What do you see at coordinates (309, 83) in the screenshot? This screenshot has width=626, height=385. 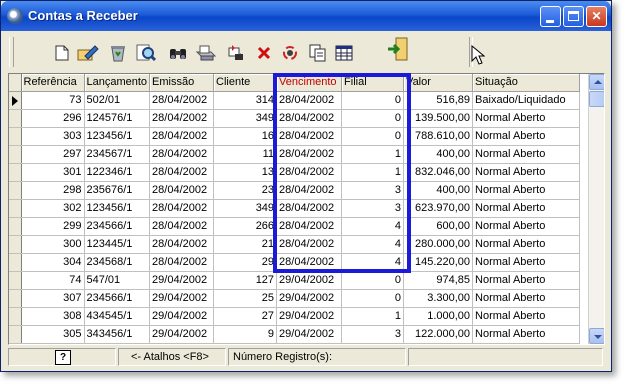 I see `column-header-vencimento: Vencimento` at bounding box center [309, 83].